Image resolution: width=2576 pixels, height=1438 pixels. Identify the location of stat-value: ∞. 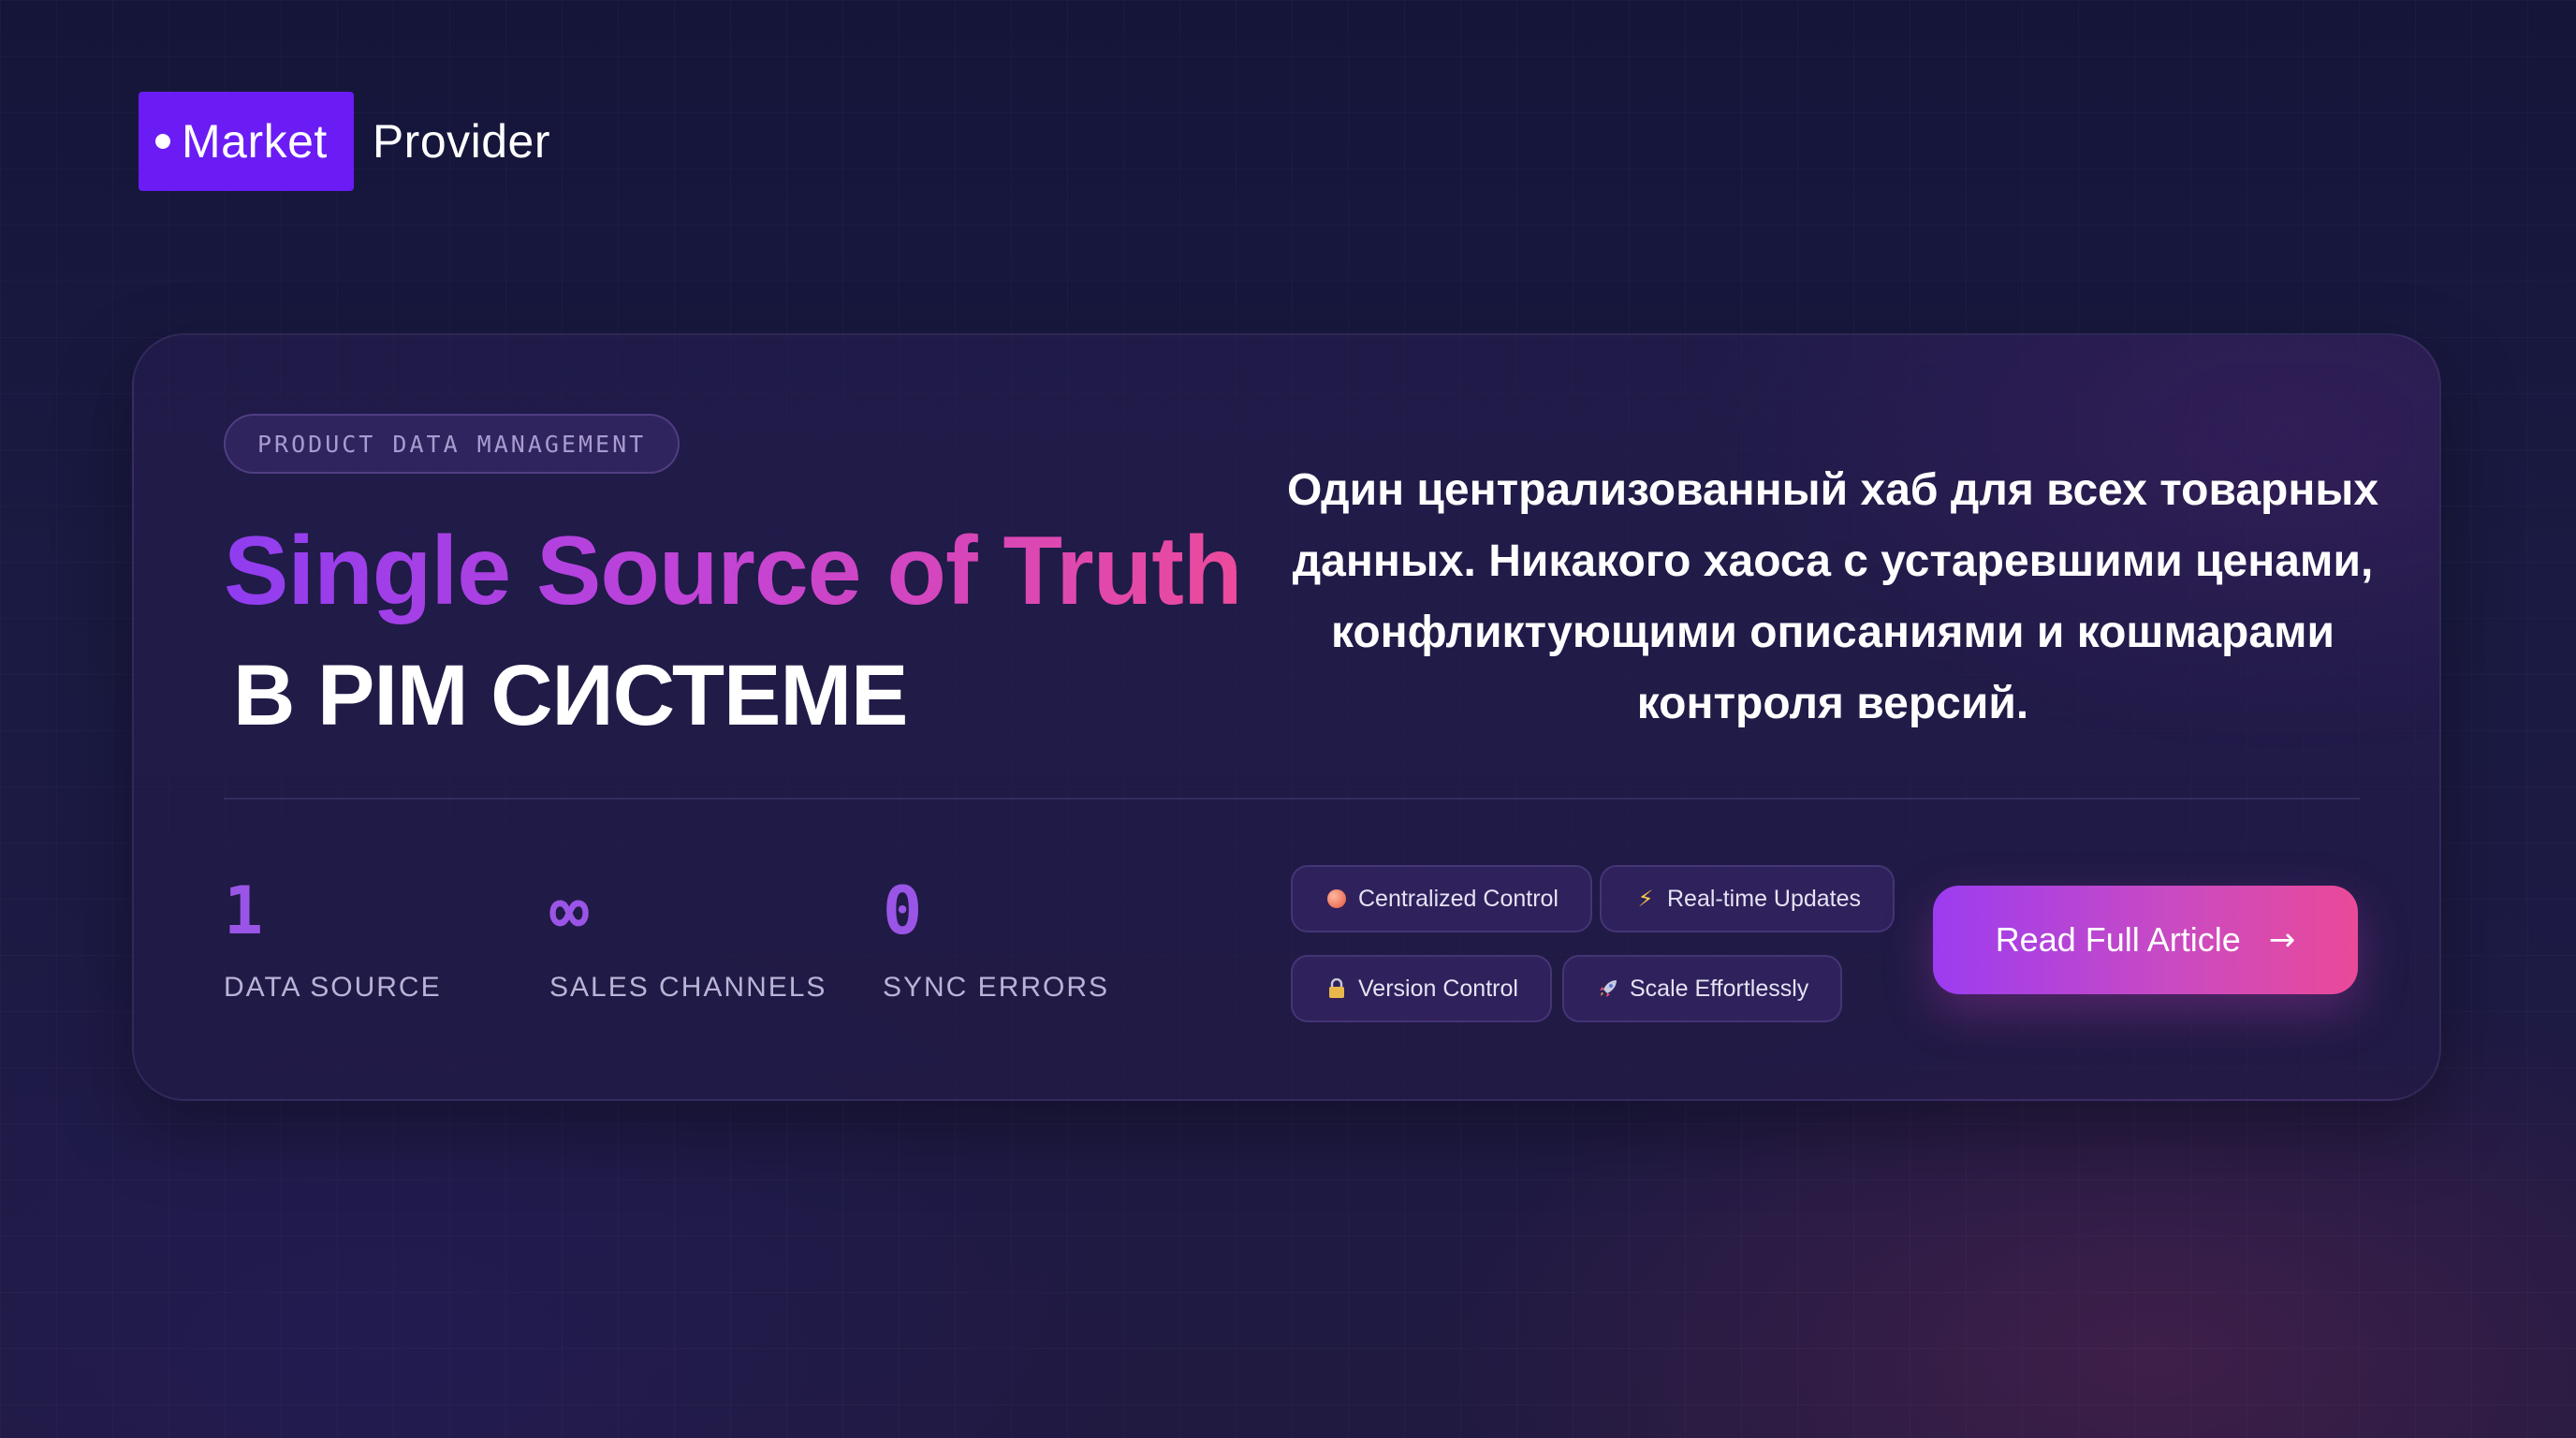
(569, 911).